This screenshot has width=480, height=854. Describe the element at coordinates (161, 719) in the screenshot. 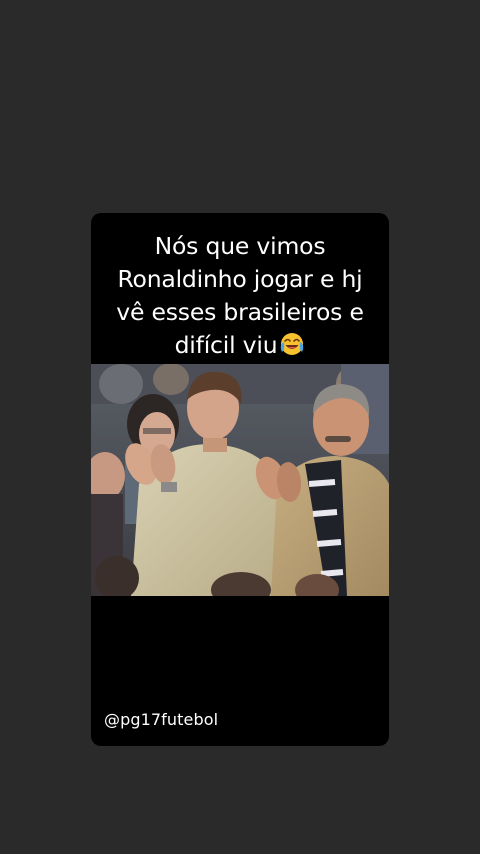

I see `username-handle: @pg17futebol` at that location.